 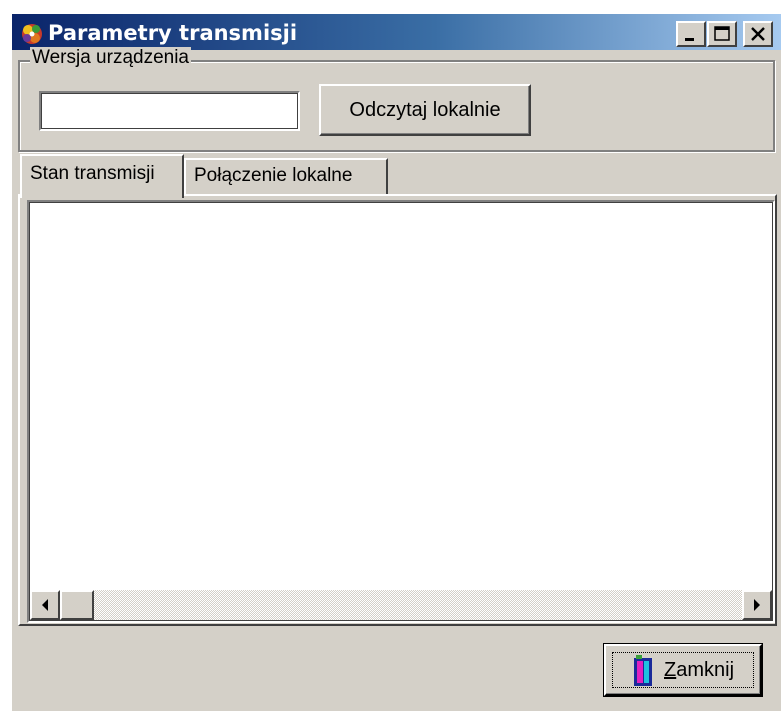 I want to click on close-window-button, so click(x=758, y=34).